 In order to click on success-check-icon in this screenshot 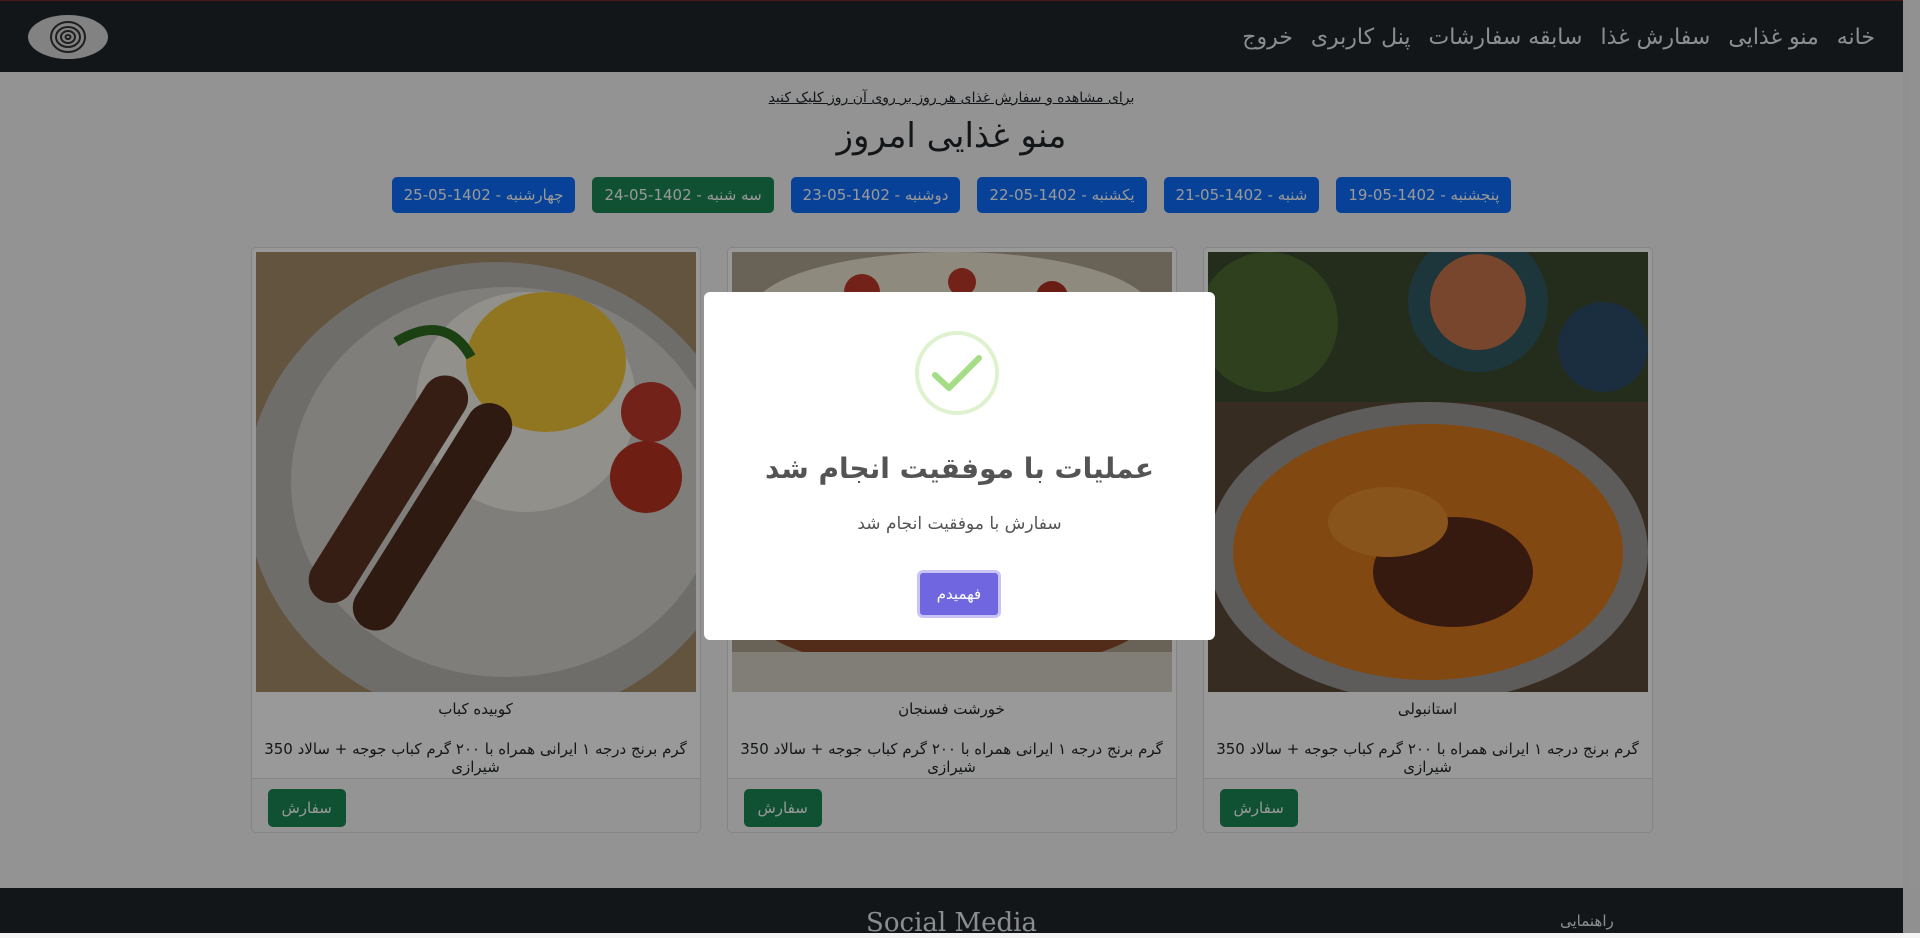, I will do `click(957, 373)`.